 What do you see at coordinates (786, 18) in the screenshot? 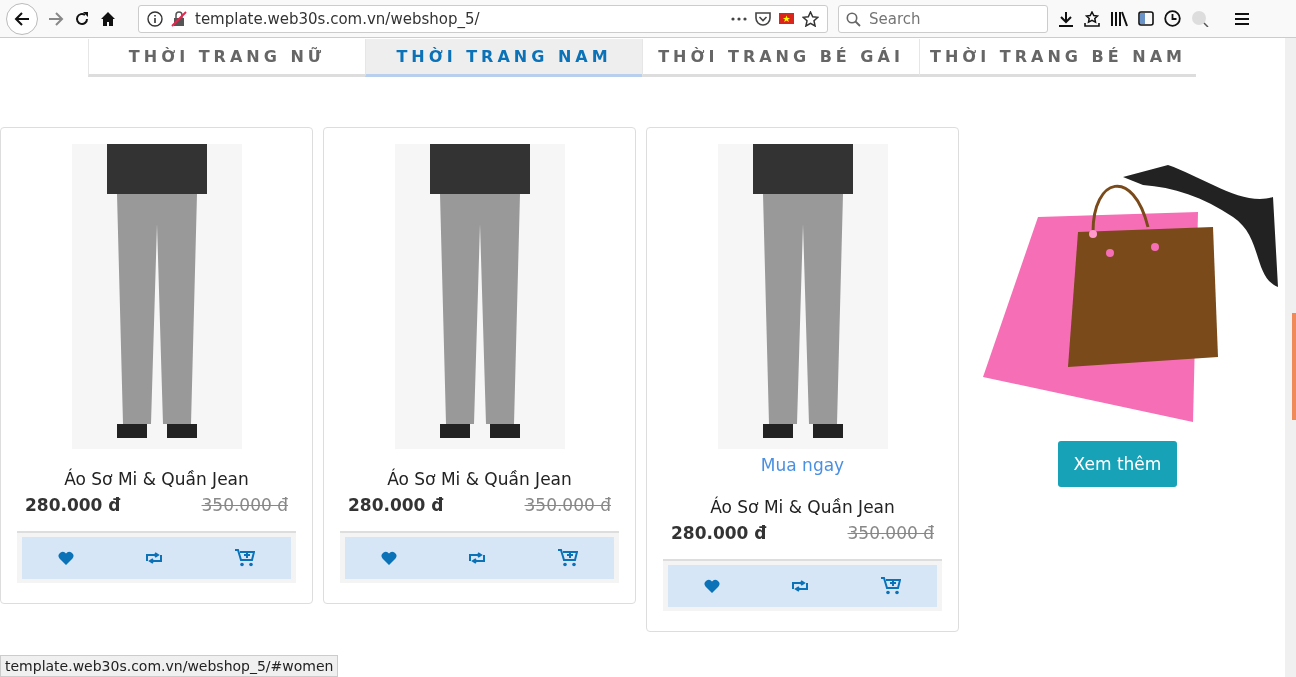
I see `flag-icon` at bounding box center [786, 18].